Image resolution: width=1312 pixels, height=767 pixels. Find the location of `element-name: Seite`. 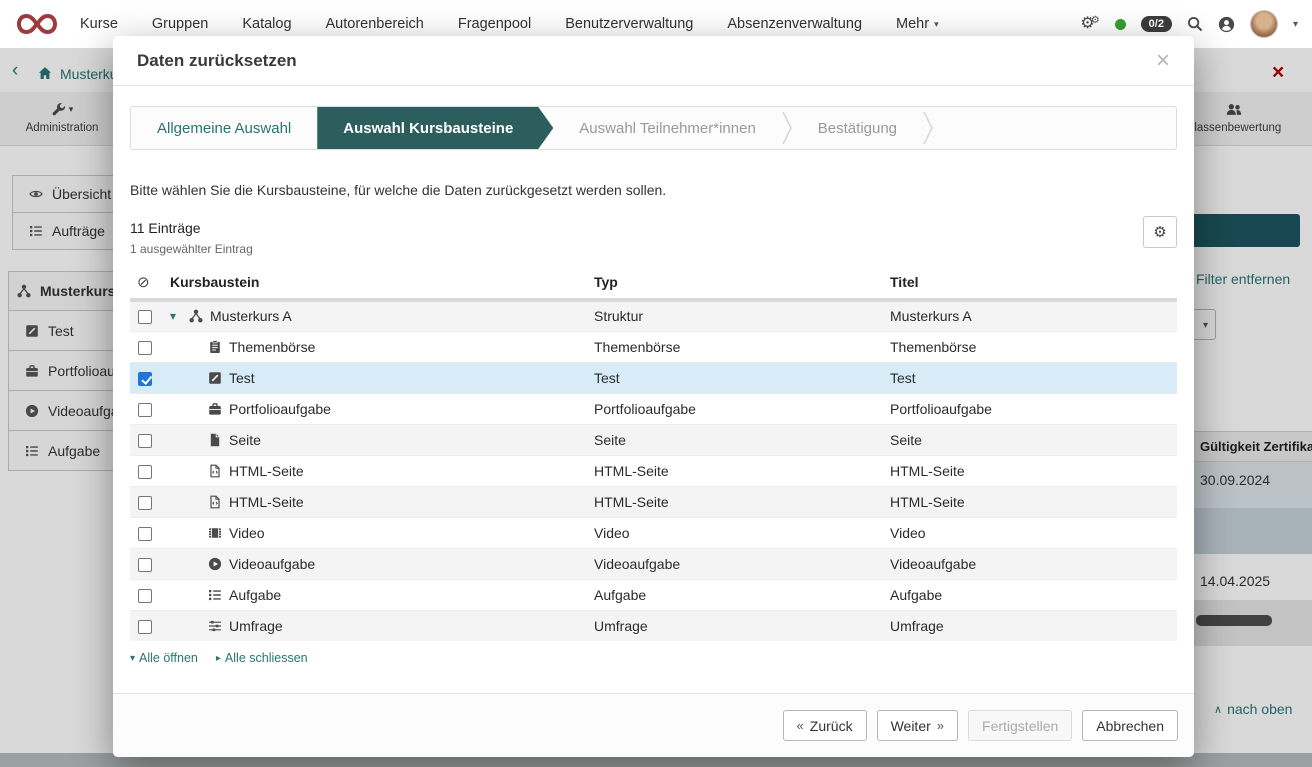

element-name: Seite is located at coordinates (245, 439).